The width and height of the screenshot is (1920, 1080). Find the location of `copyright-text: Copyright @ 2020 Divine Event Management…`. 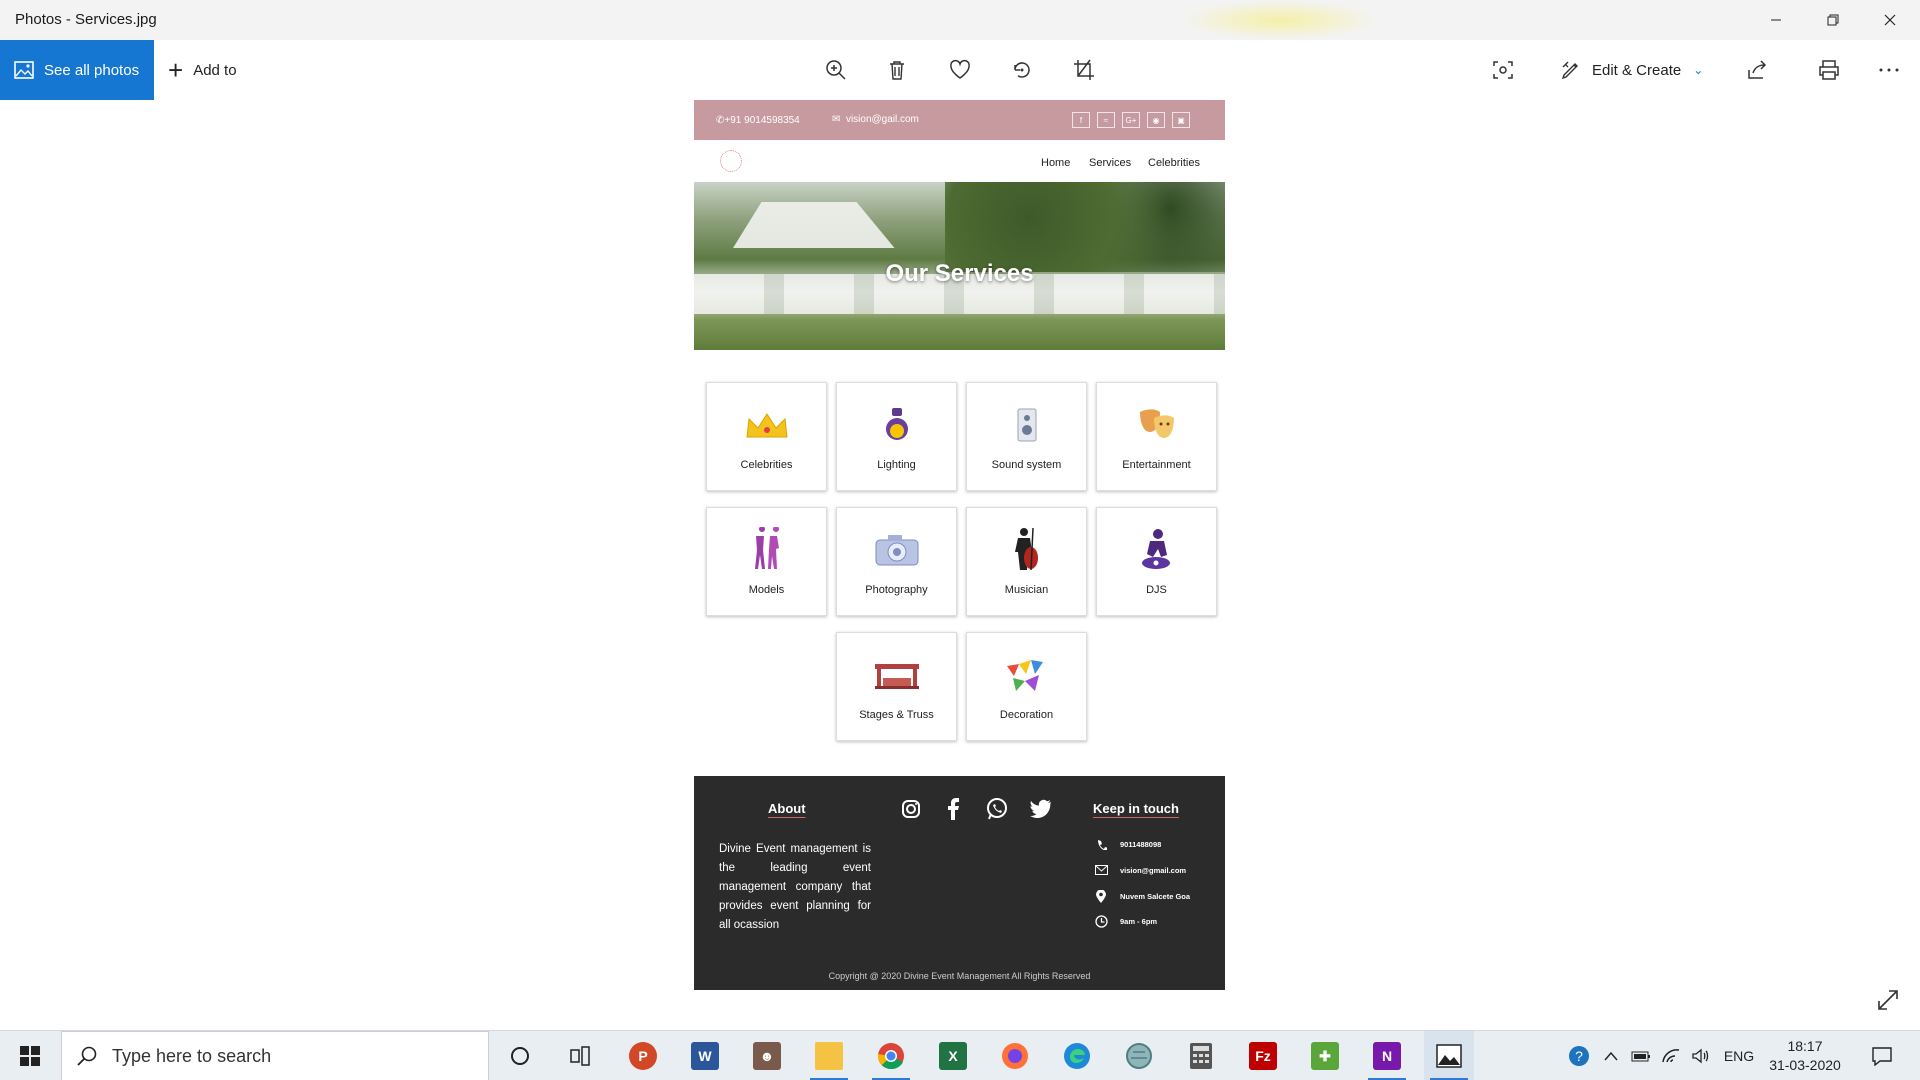

copyright-text: Copyright @ 2020 Divine Event Management… is located at coordinates (959, 976).